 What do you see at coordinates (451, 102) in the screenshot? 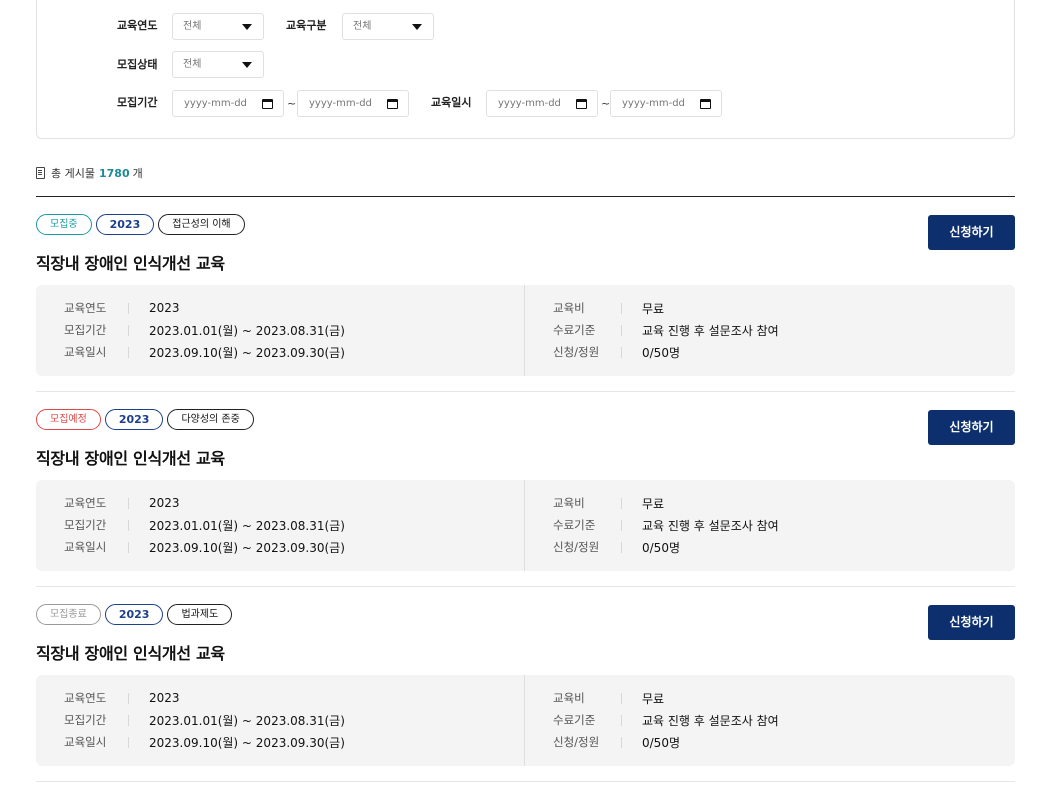
I see `edu-date-label: 교육일시` at bounding box center [451, 102].